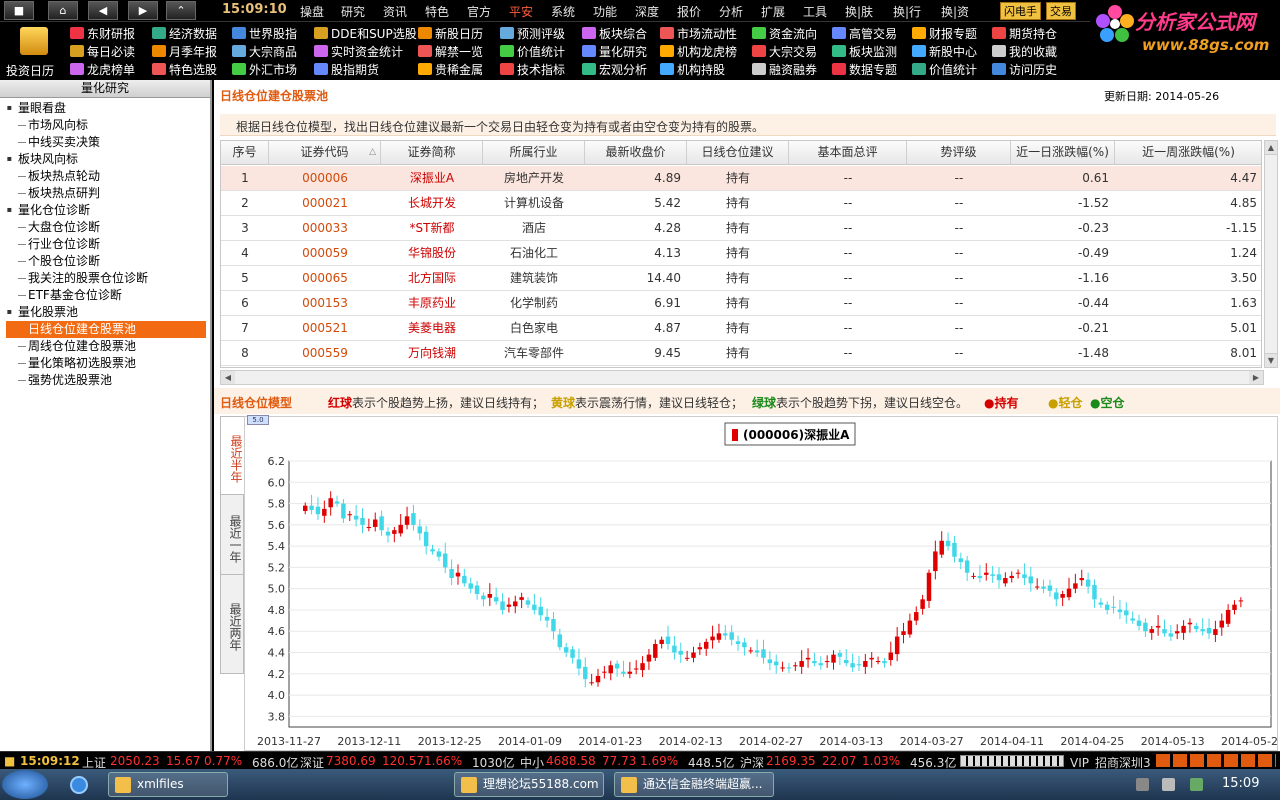 The image size is (1280, 800). Describe the element at coordinates (614, 69) in the screenshot. I see `toolbar-item-2-6: 宏观分析` at that location.